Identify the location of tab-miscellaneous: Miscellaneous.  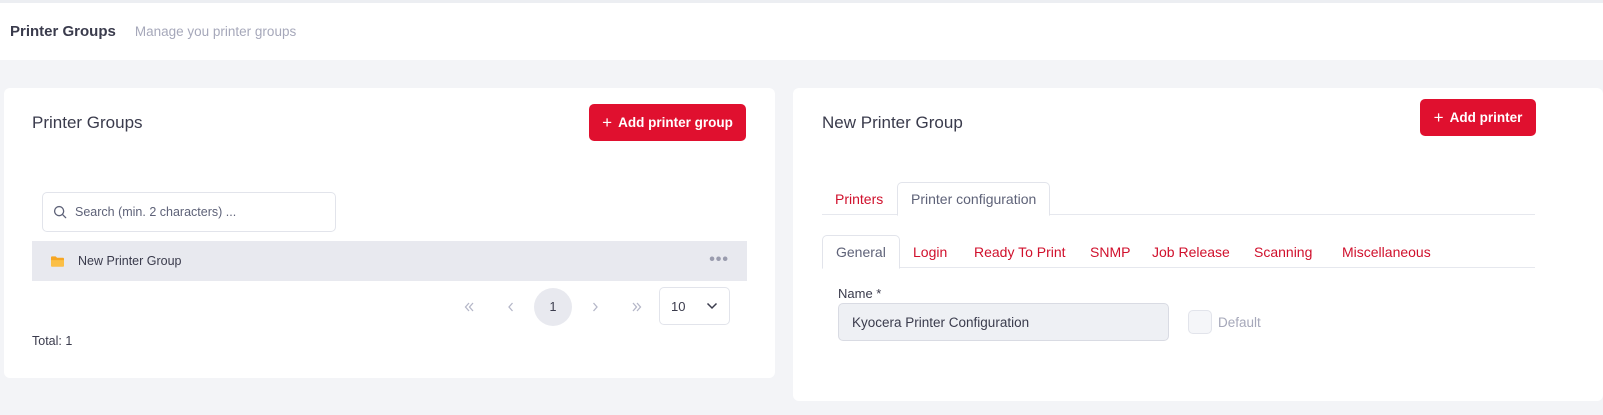
(1386, 251).